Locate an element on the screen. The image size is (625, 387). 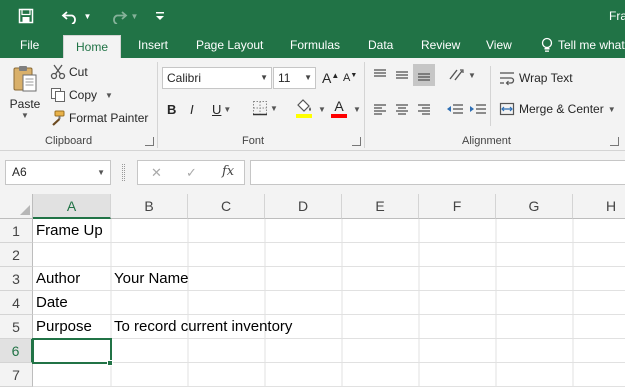
tab-data: Data is located at coordinates (380, 45).